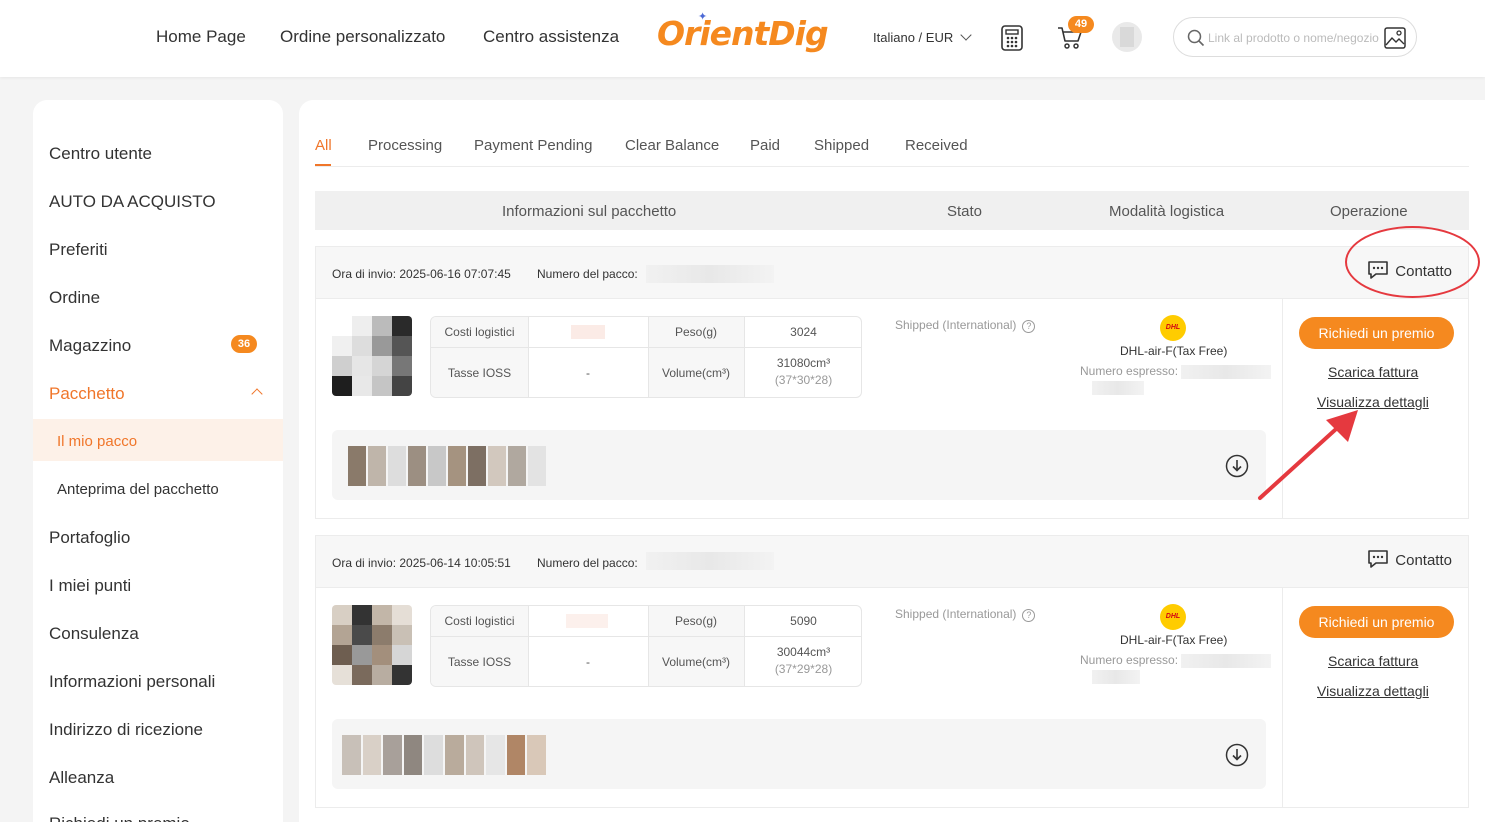  What do you see at coordinates (1395, 38) in the screenshot?
I see `image-search-icon` at bounding box center [1395, 38].